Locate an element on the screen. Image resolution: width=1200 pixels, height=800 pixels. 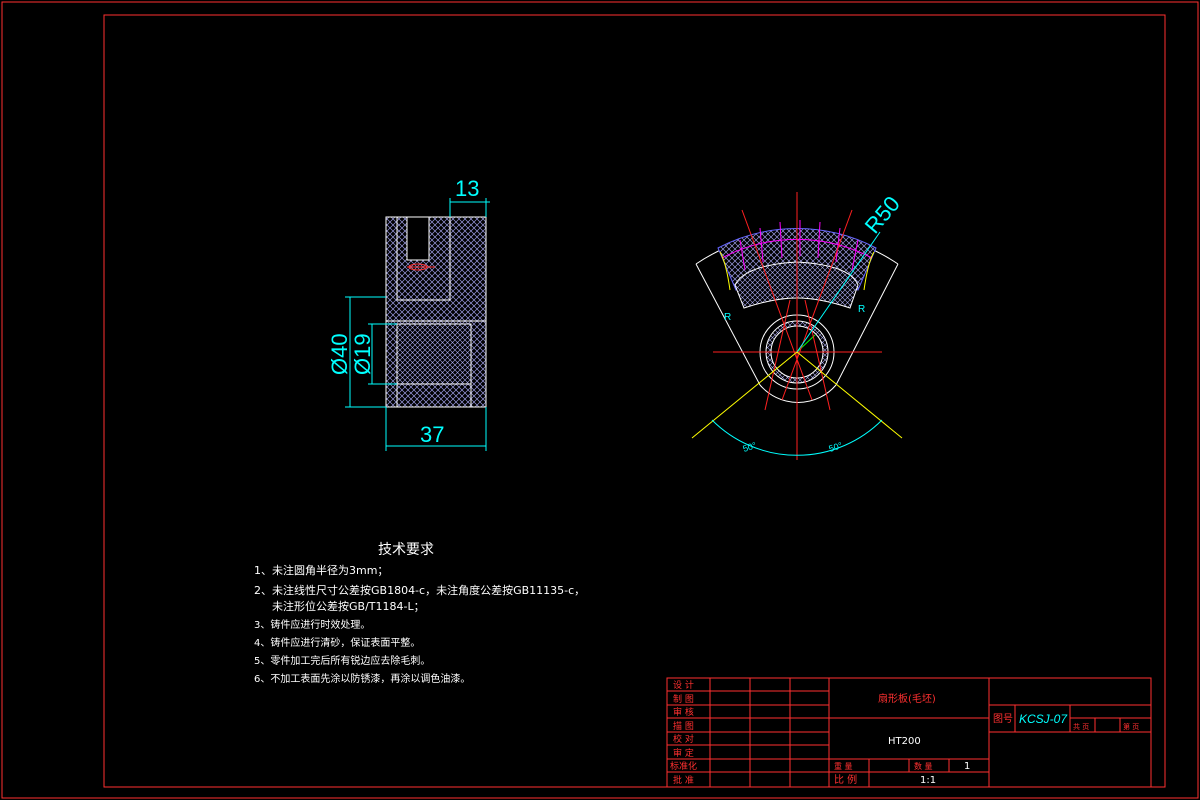
requirement-item-5: 5、零件加工完后所有锐边应去除毛刺。 is located at coordinates (342, 660).